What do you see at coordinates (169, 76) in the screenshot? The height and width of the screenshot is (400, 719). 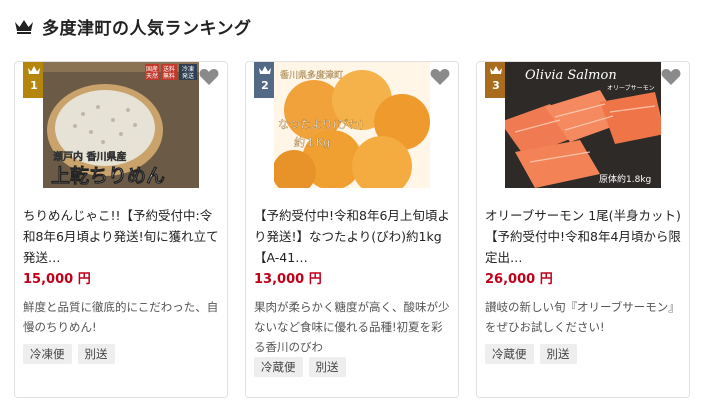 I see `image-label: 無料` at bounding box center [169, 76].